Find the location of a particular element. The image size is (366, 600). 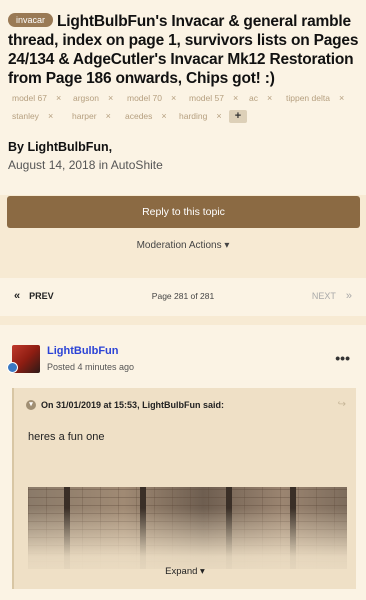

topic-date: August 14, 2018 in AutoShite is located at coordinates (85, 165).